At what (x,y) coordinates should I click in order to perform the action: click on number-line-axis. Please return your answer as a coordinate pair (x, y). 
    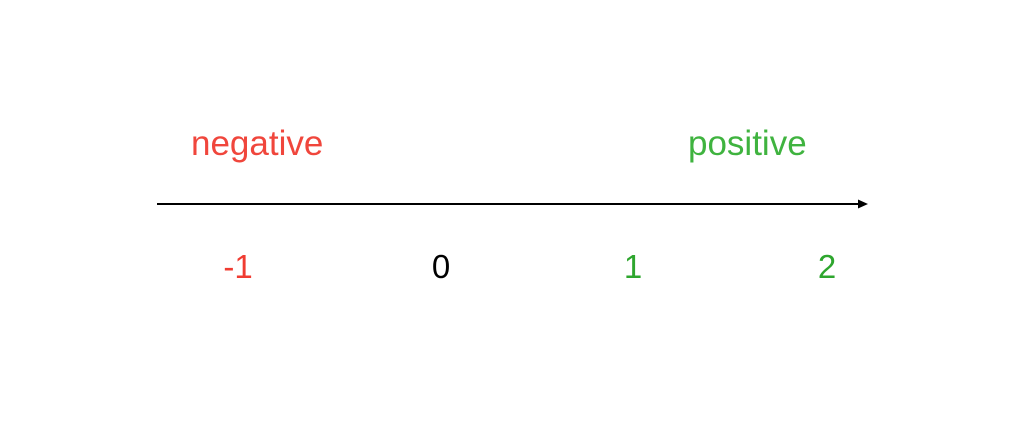
    Looking at the image, I should click on (512, 204).